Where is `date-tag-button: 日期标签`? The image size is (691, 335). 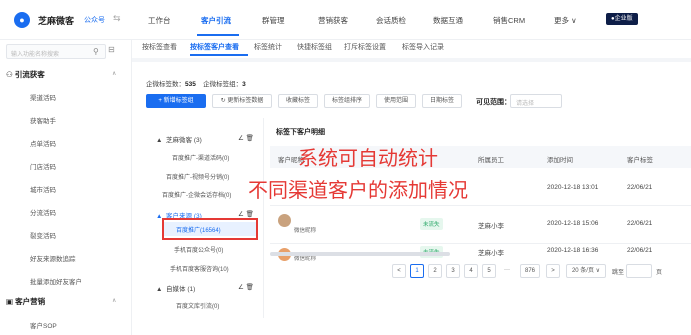
date-tag-button: 日期标签 is located at coordinates (442, 101).